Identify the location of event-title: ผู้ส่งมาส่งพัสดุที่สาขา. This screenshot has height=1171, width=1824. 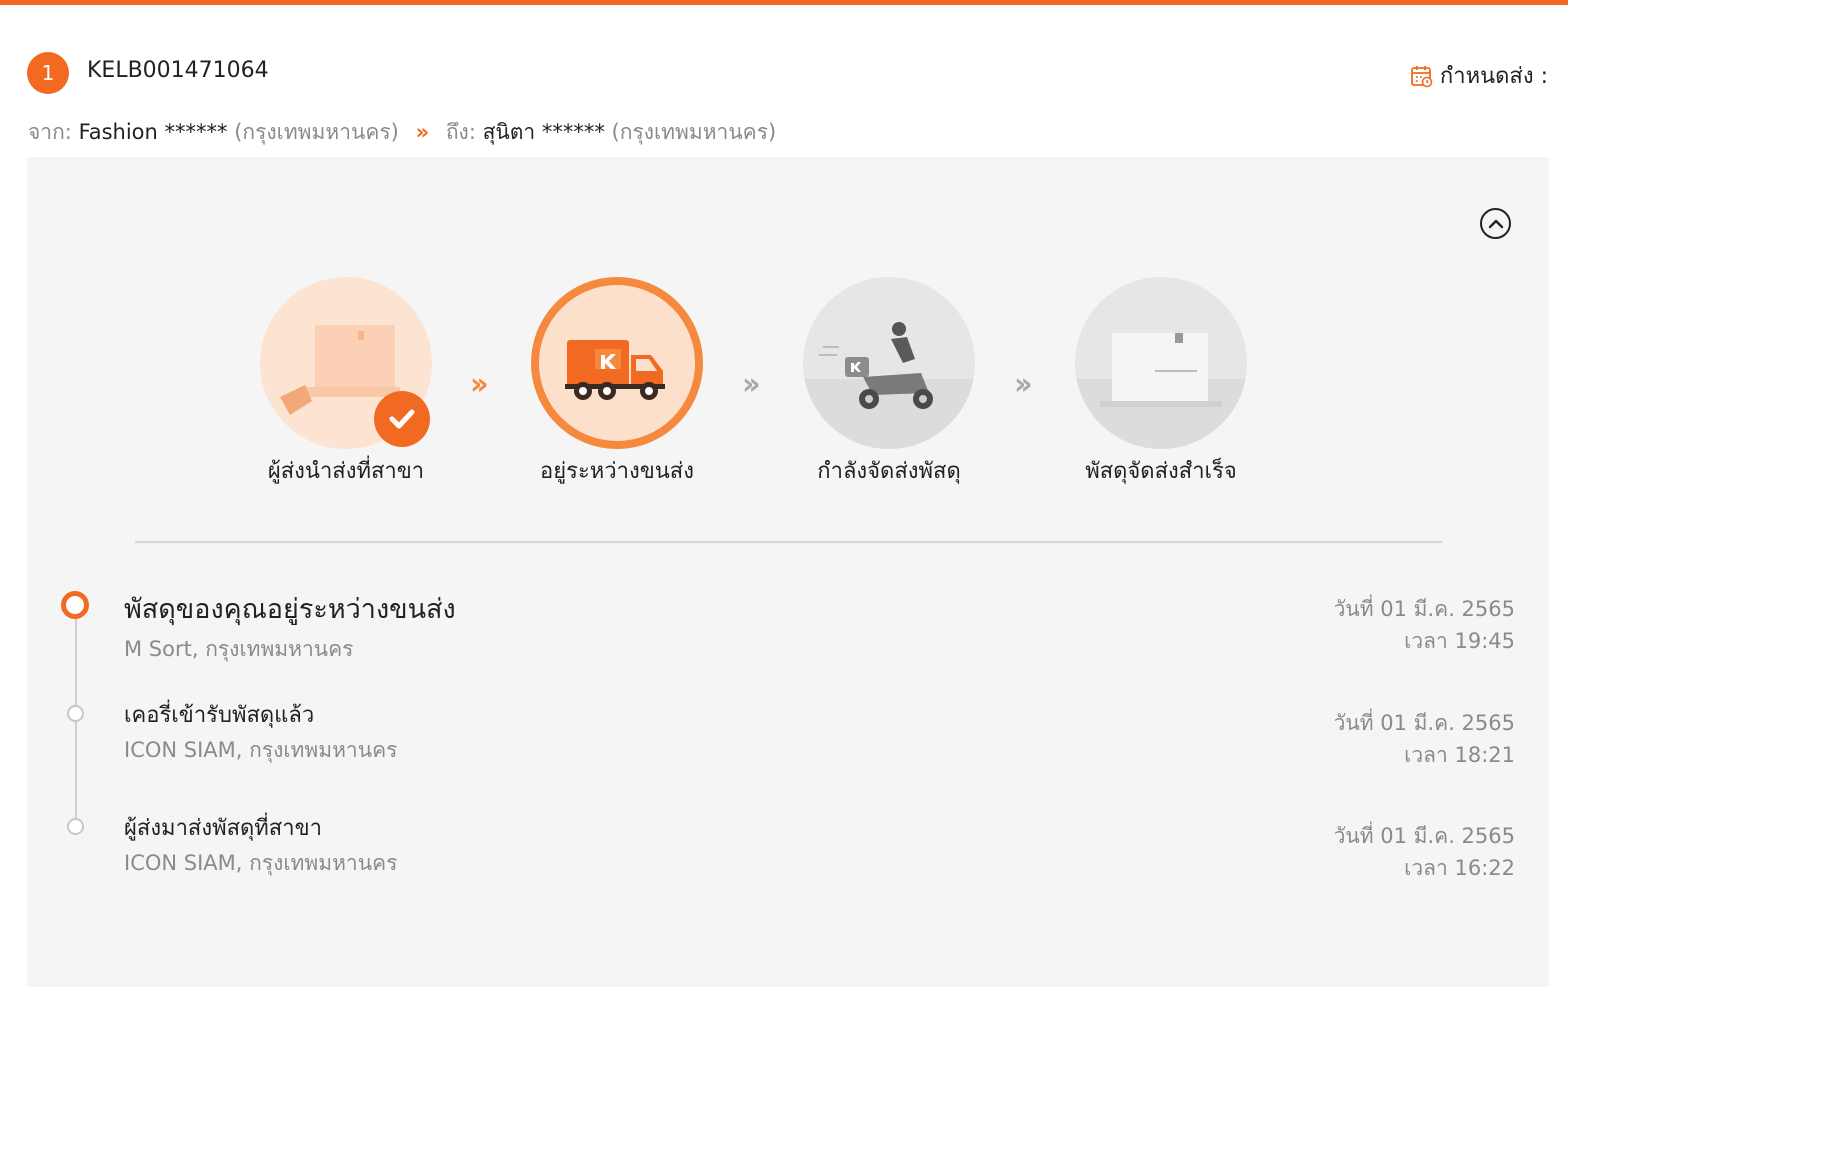
(223, 828).